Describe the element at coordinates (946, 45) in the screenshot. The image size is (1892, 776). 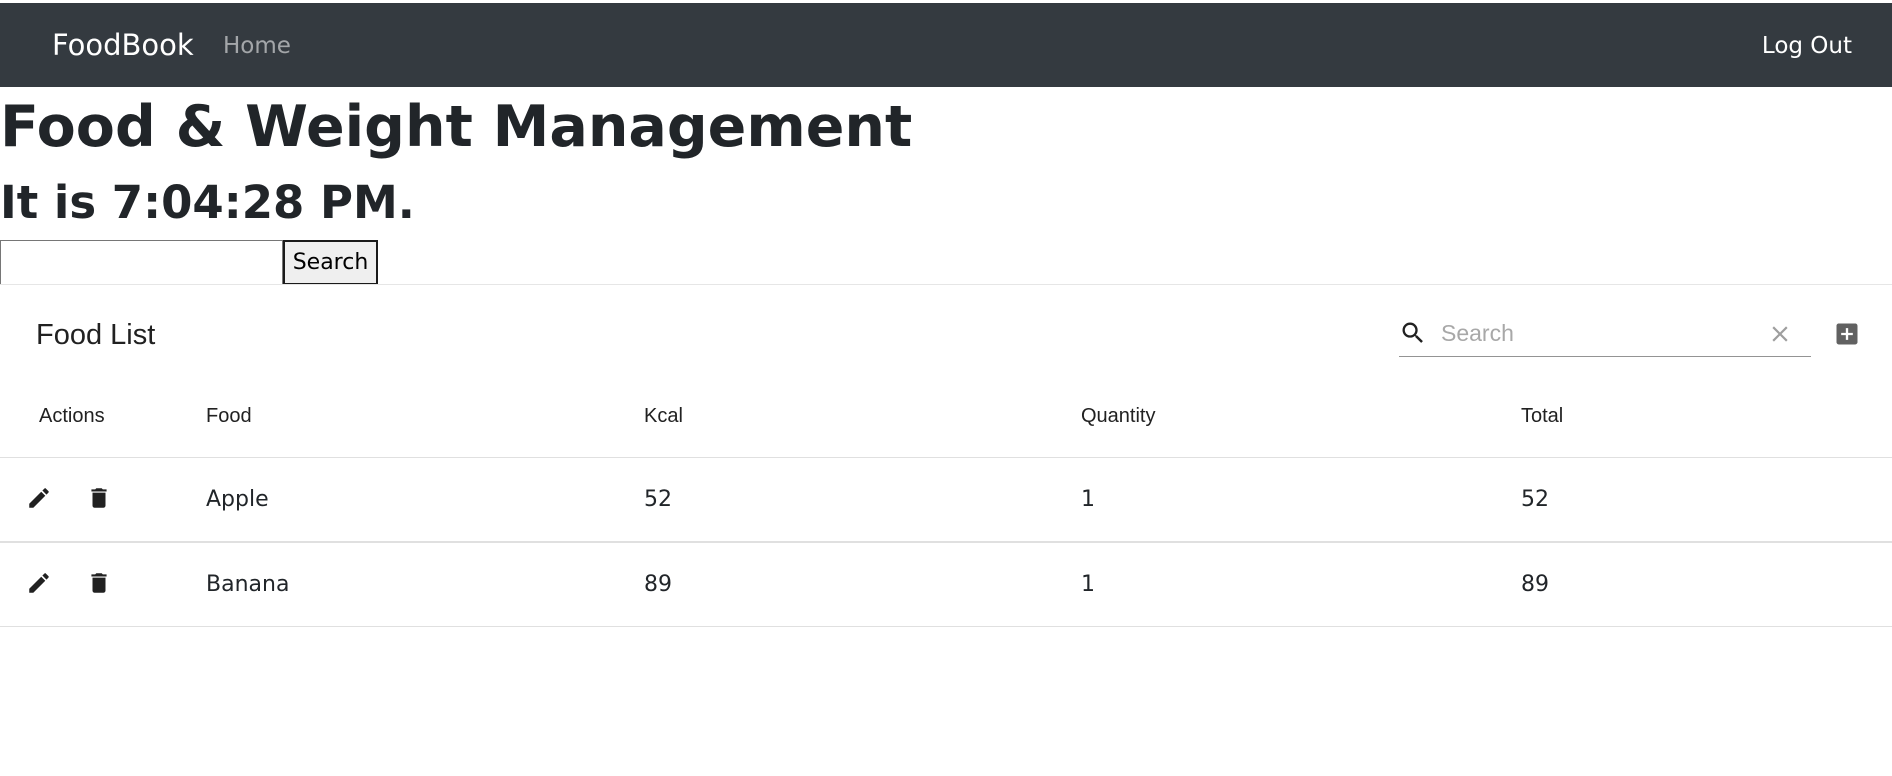
I see `top-navbar: FoodBook Home Log Out` at that location.